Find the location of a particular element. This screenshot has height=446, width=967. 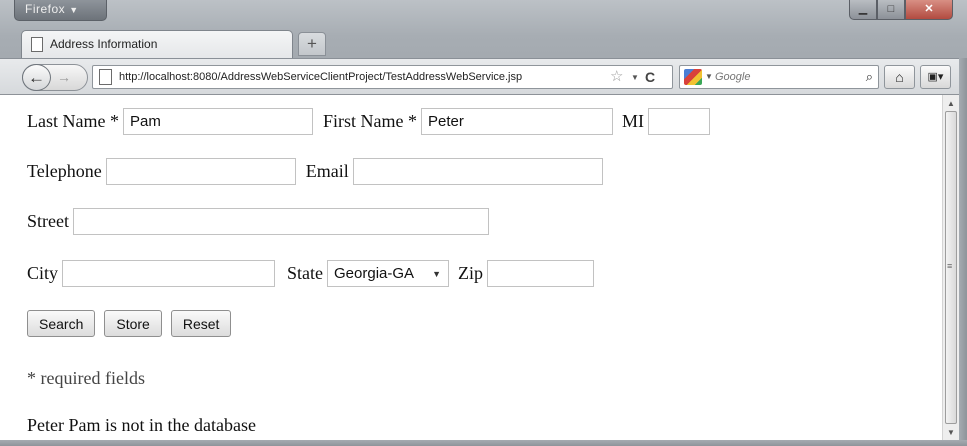

plus-icon: + is located at coordinates (312, 43).